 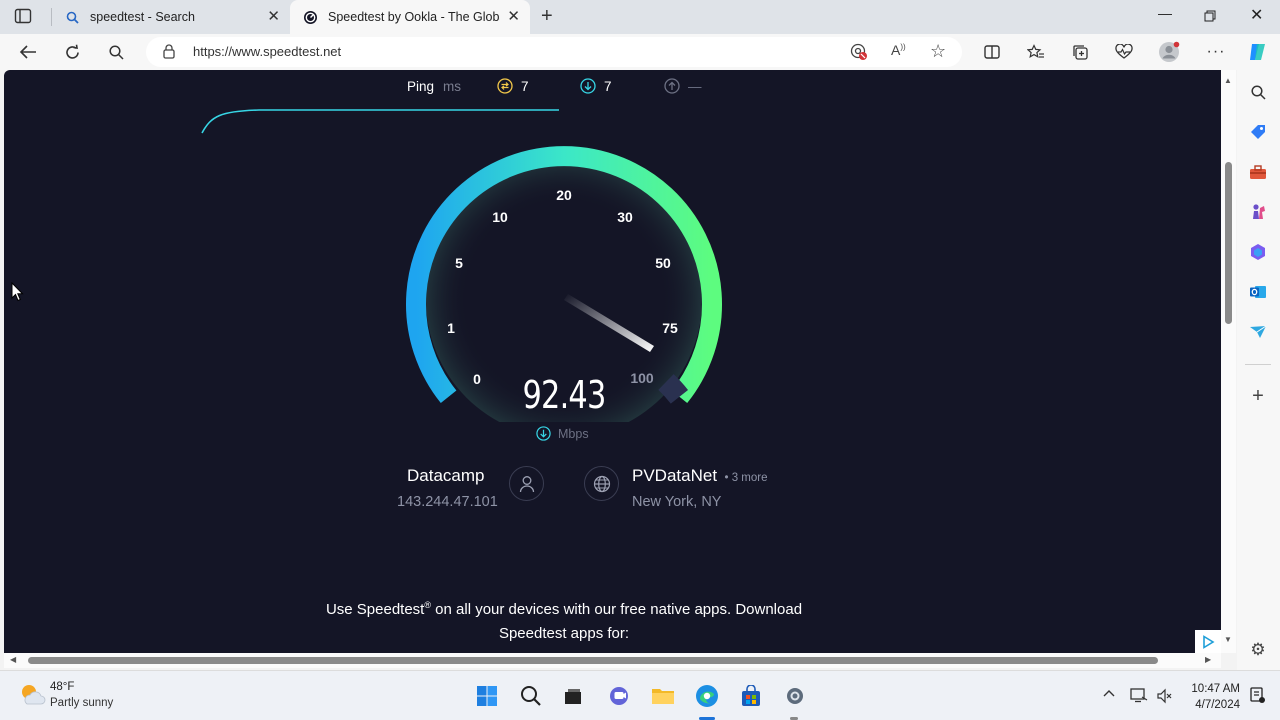 What do you see at coordinates (593, 660) in the screenshot?
I see `horizontal-scroll-thumb` at bounding box center [593, 660].